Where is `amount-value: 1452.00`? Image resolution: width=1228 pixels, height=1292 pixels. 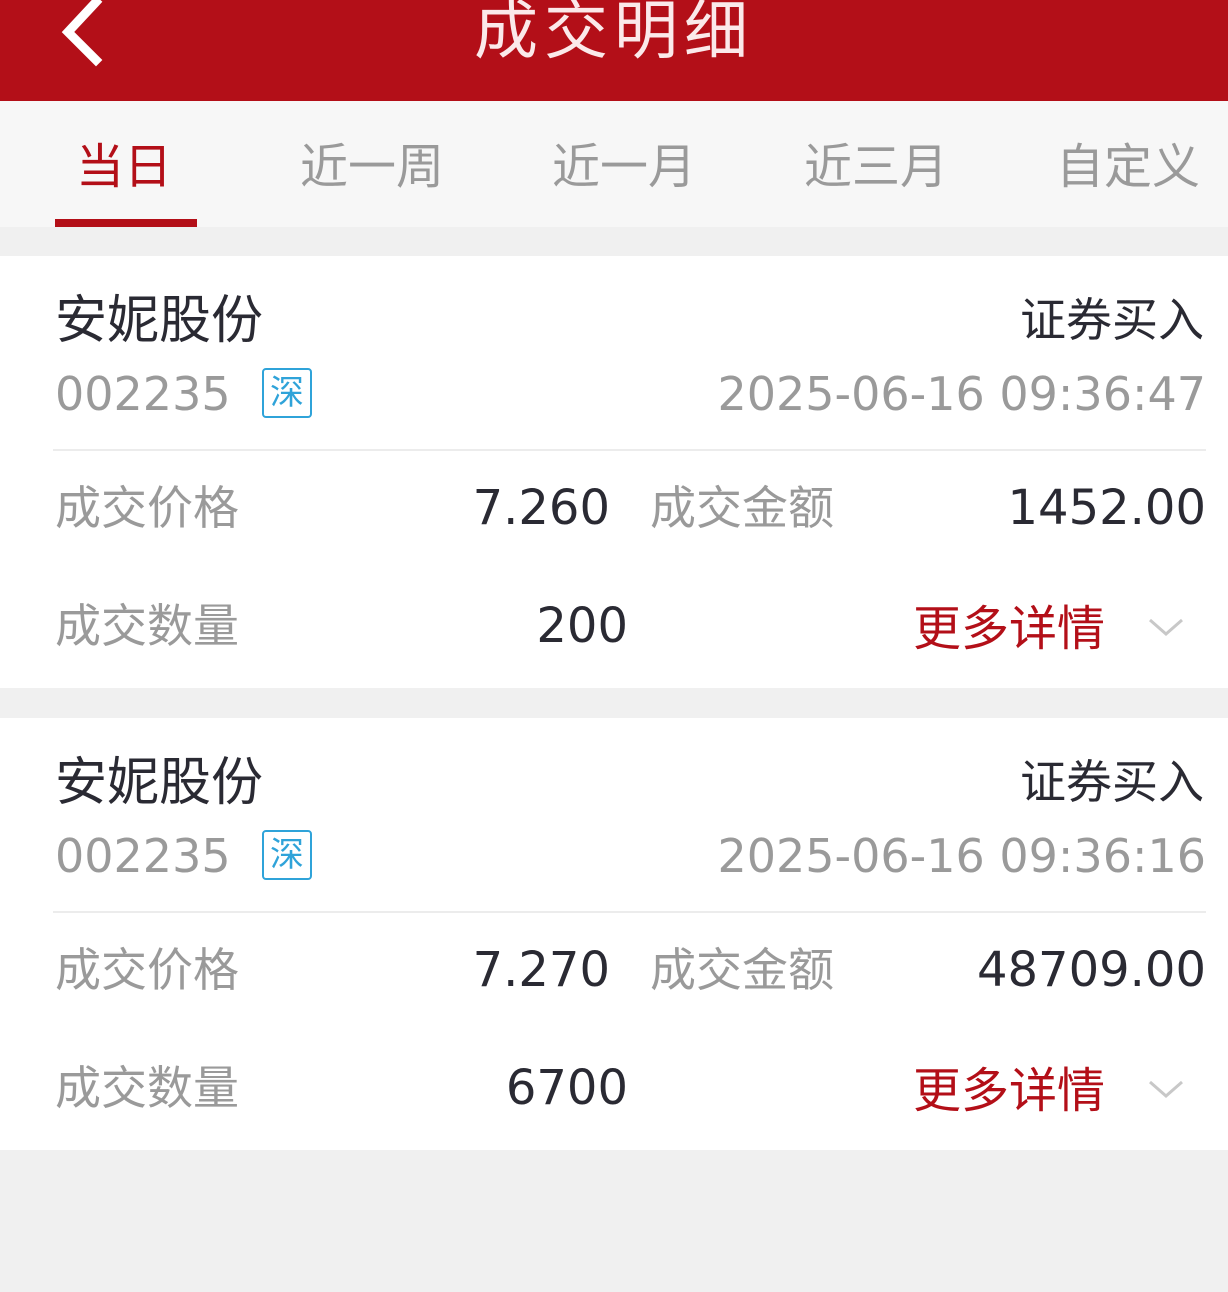
amount-value: 1452.00 is located at coordinates (1107, 508).